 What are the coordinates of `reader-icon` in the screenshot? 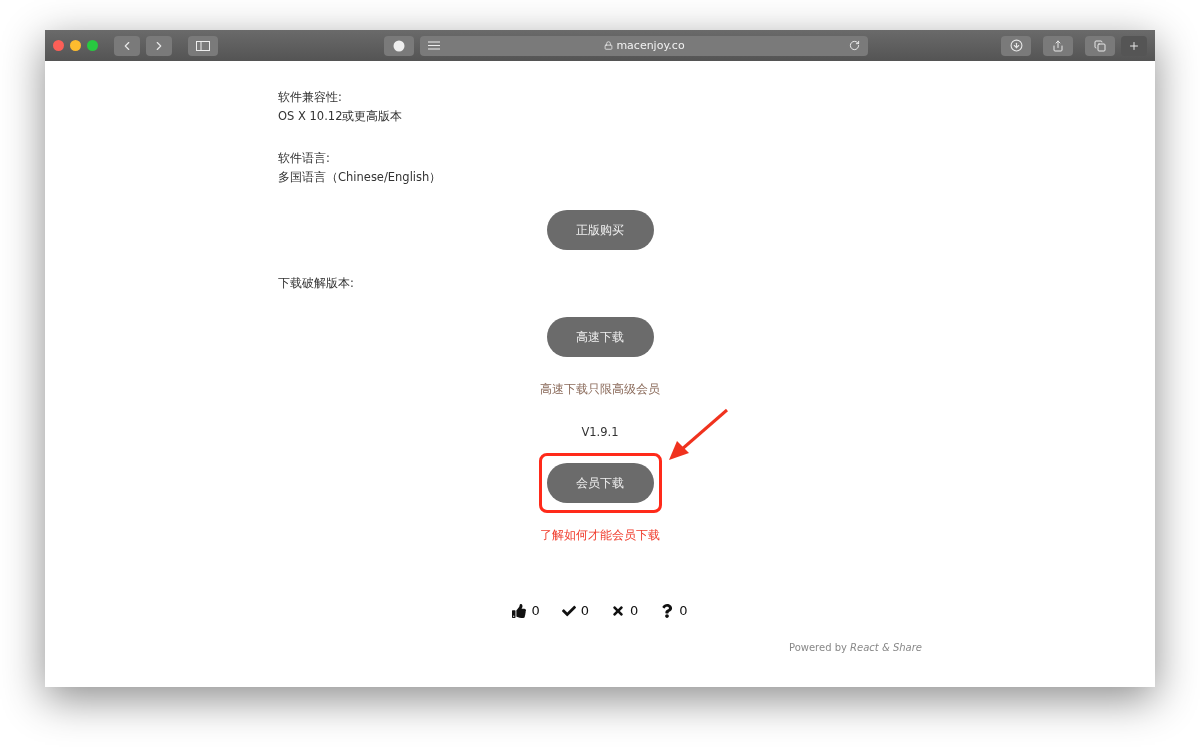 It's located at (434, 45).